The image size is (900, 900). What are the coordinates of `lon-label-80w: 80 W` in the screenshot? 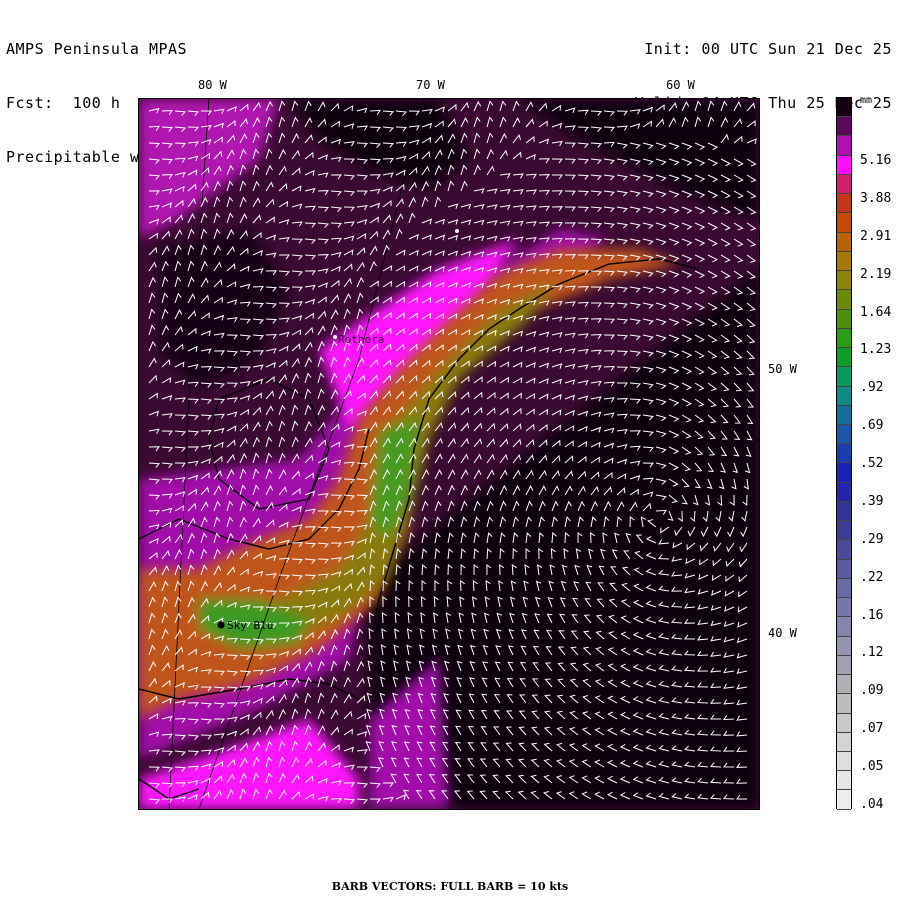 It's located at (212, 85).